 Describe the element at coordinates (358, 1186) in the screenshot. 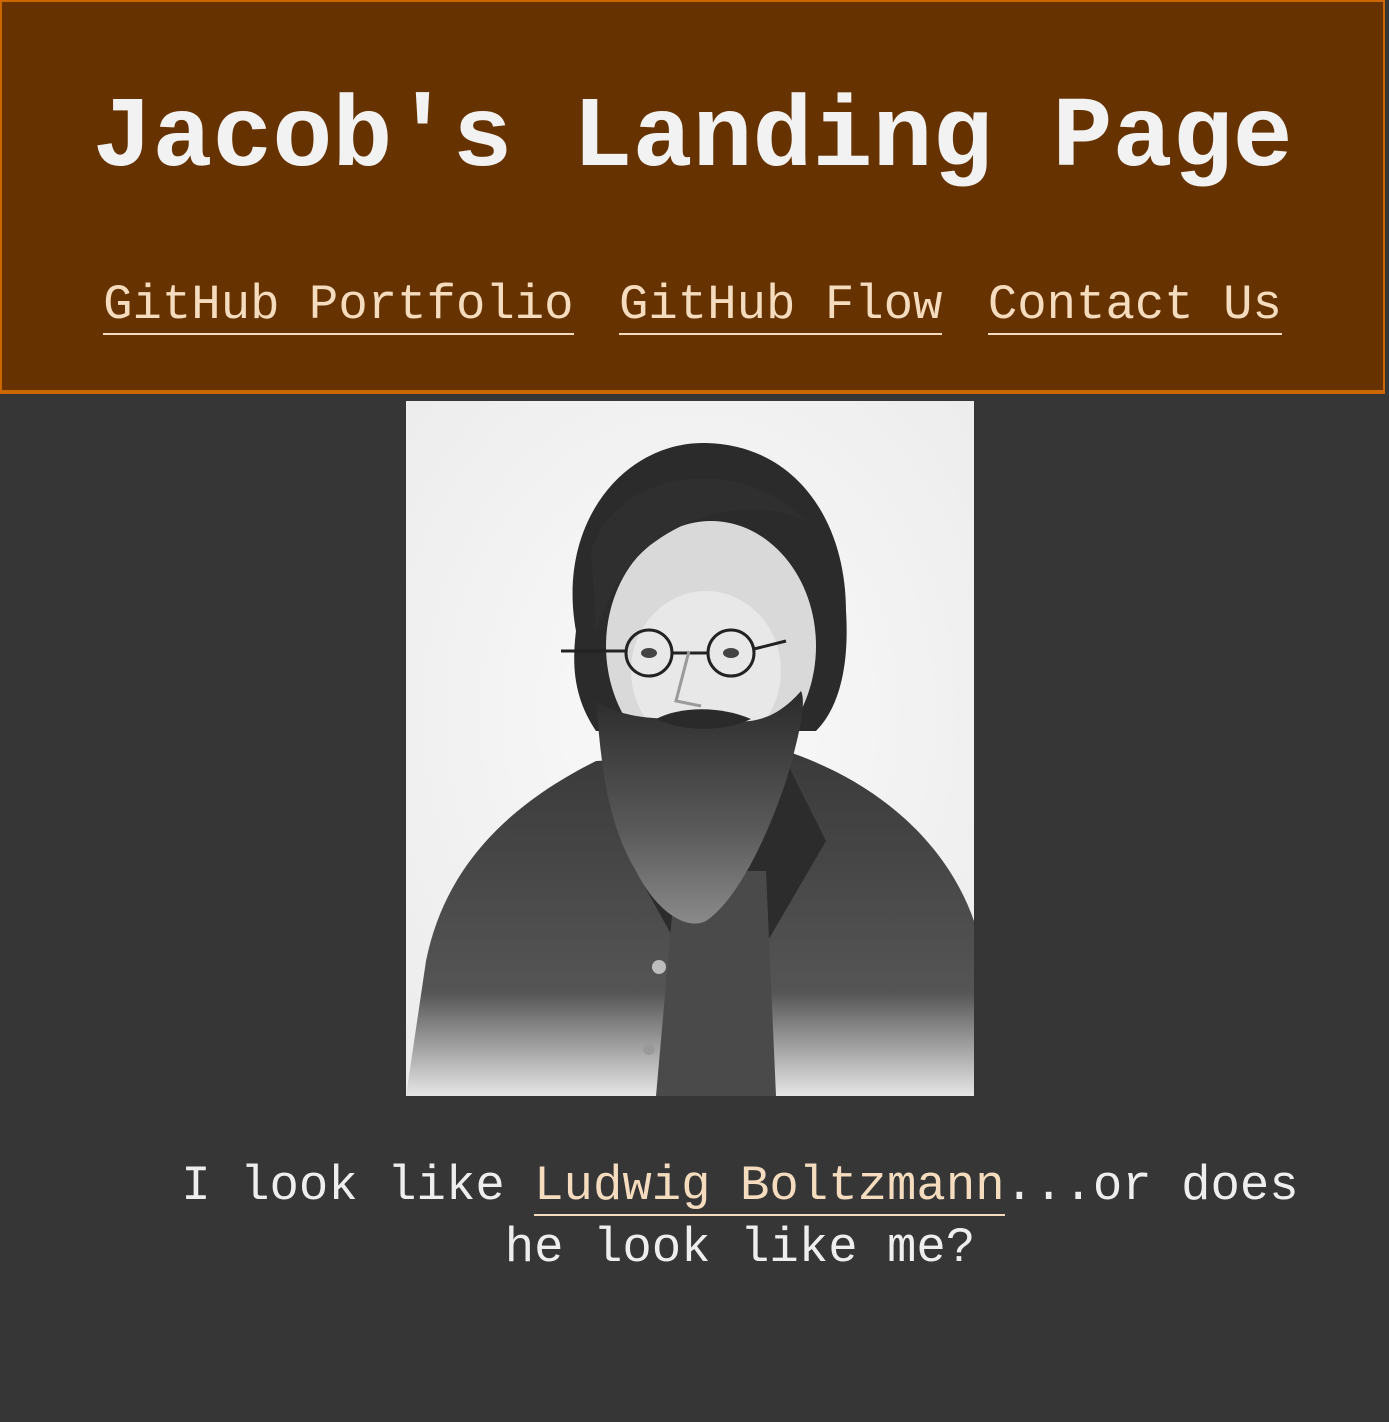

I see `caption-prefix: I look like` at that location.